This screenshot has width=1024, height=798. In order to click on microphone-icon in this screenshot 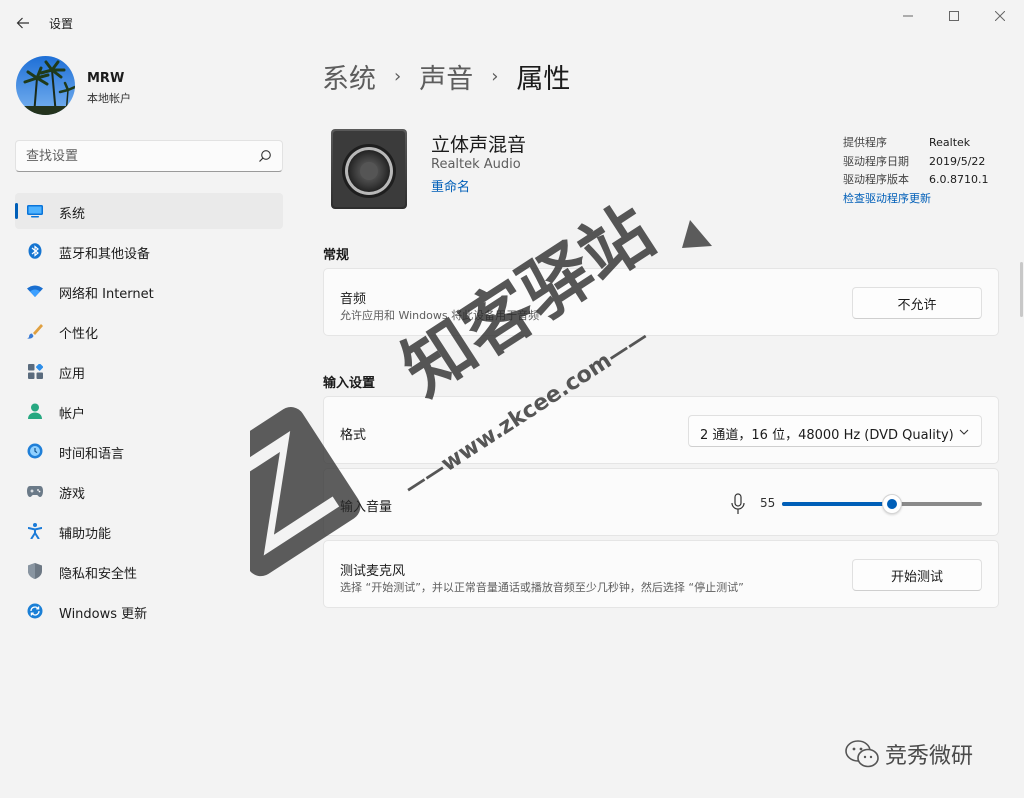, I will do `click(738, 504)`.